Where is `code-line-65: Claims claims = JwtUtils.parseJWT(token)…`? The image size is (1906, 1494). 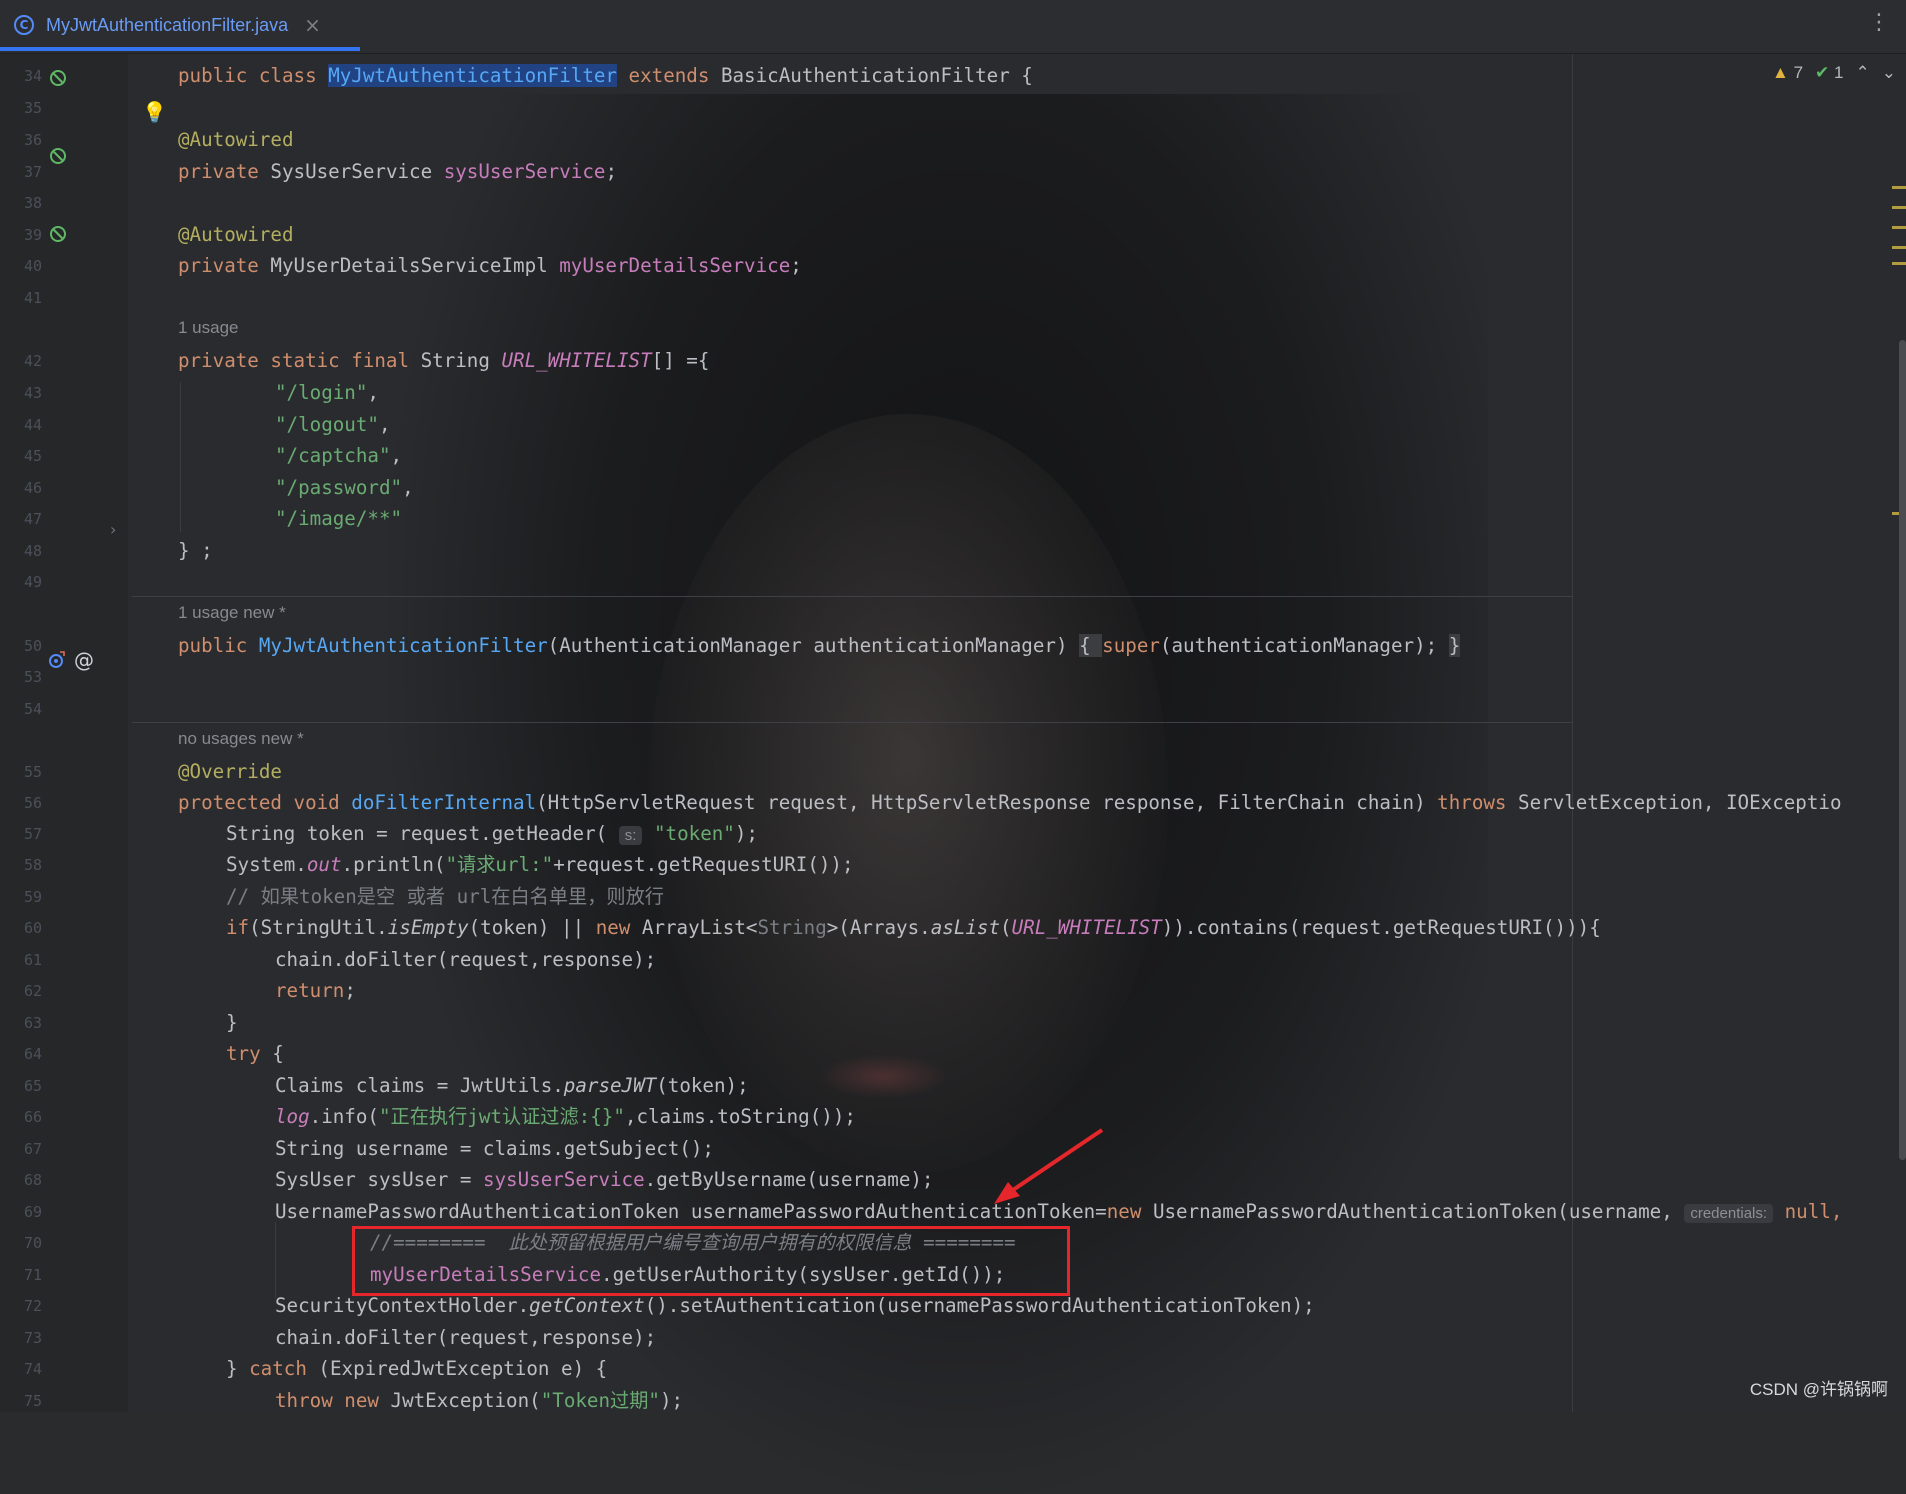
code-line-65: Claims claims = JwtUtils.parseJWT(token)… is located at coordinates (512, 1086).